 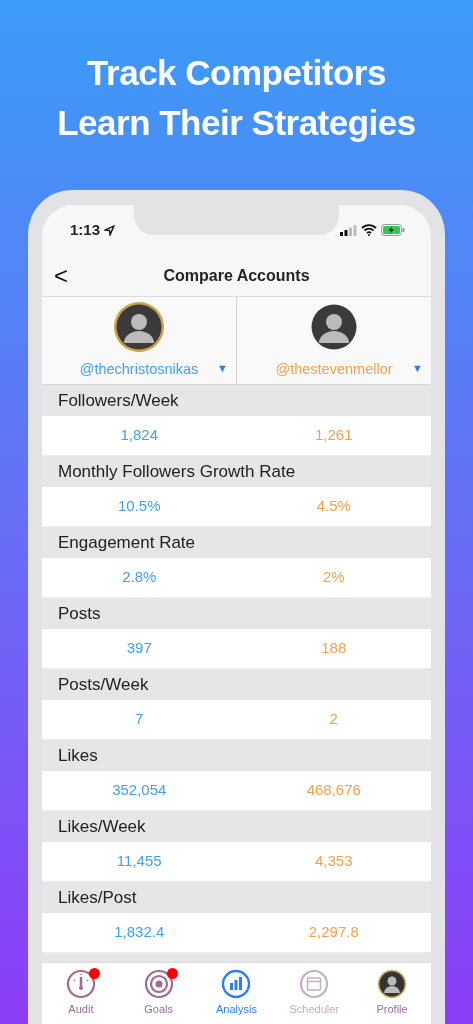 What do you see at coordinates (333, 506) in the screenshot?
I see `metric-value: 4.5%` at bounding box center [333, 506].